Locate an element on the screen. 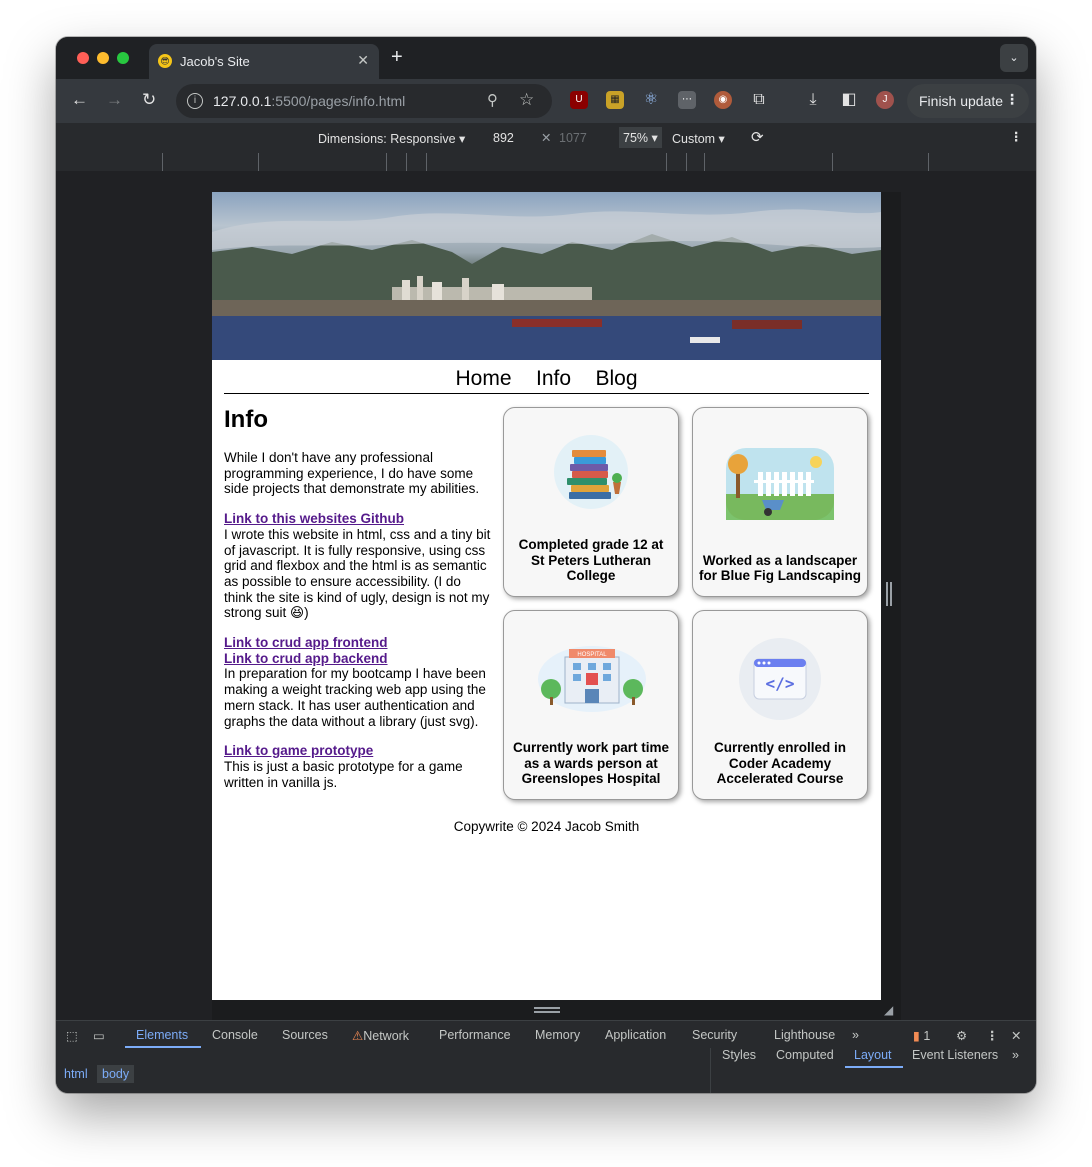  close-window-button is located at coordinates (83, 58).